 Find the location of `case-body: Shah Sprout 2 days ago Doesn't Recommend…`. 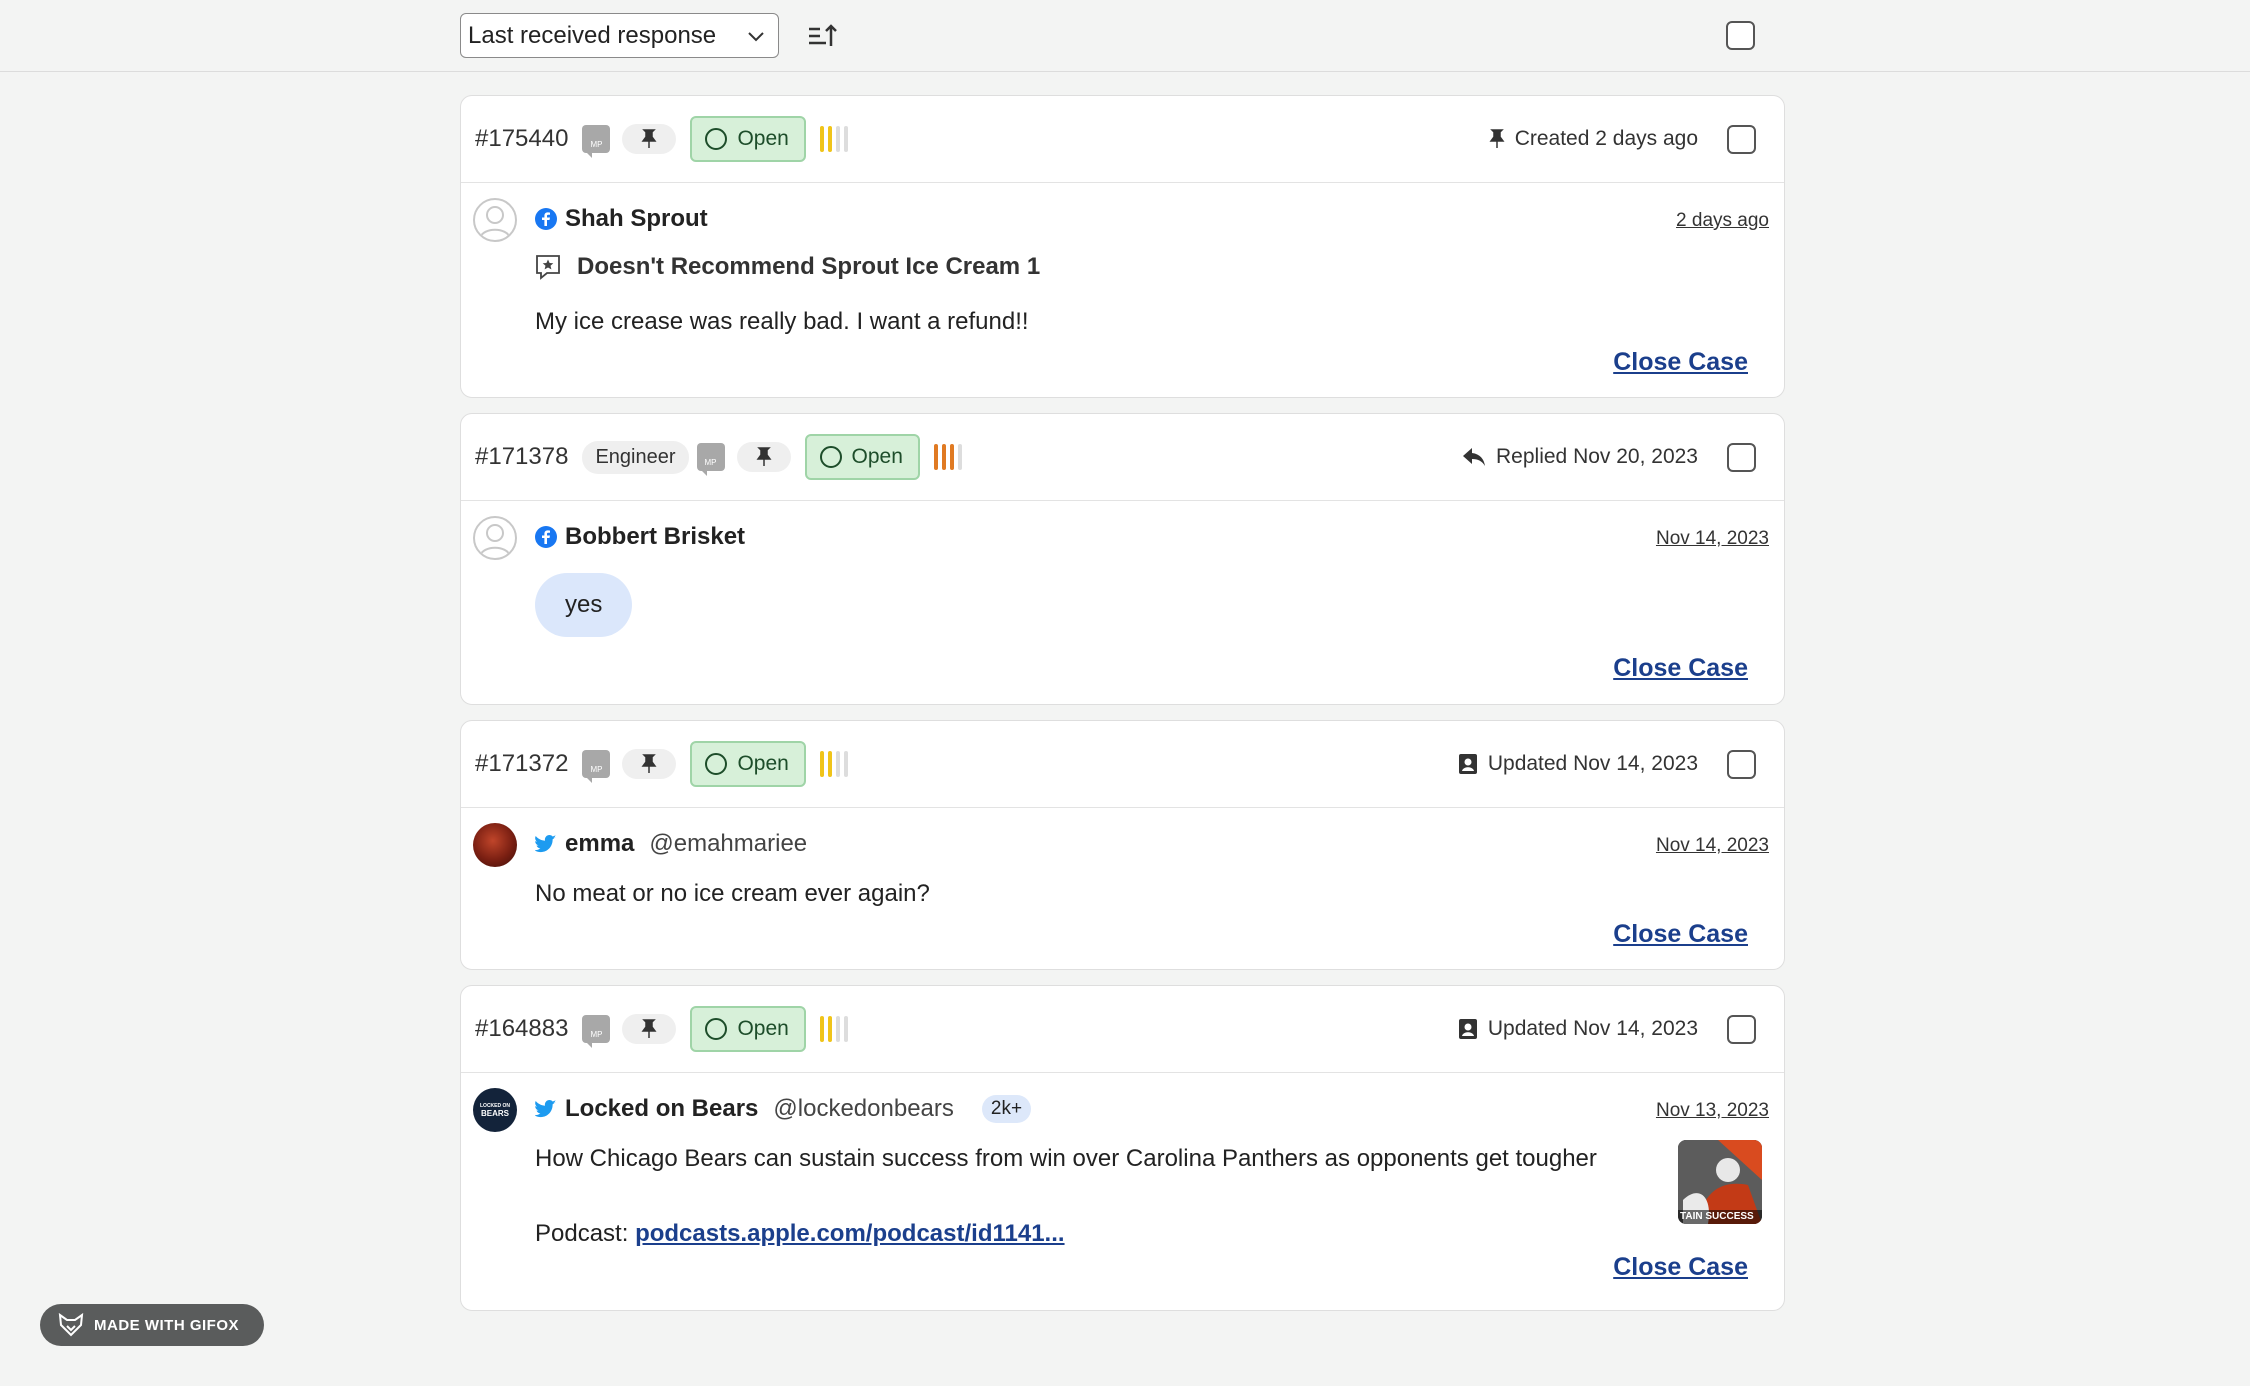

case-body: Shah Sprout 2 days ago Doesn't Recommend… is located at coordinates (1122, 290).